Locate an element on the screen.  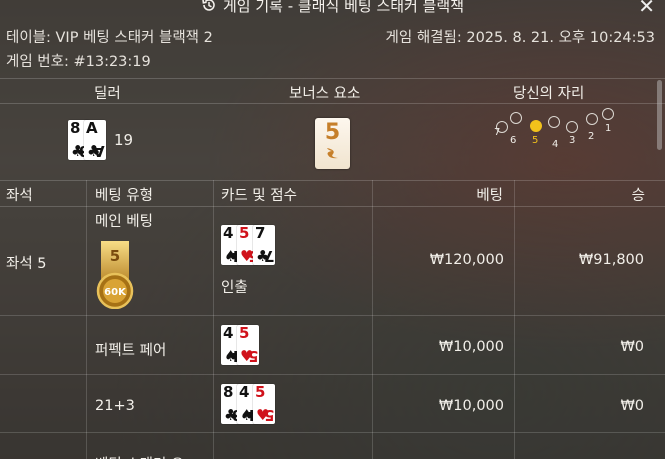
bet-type: 베팅 스태커 오 is located at coordinates (139, 456).